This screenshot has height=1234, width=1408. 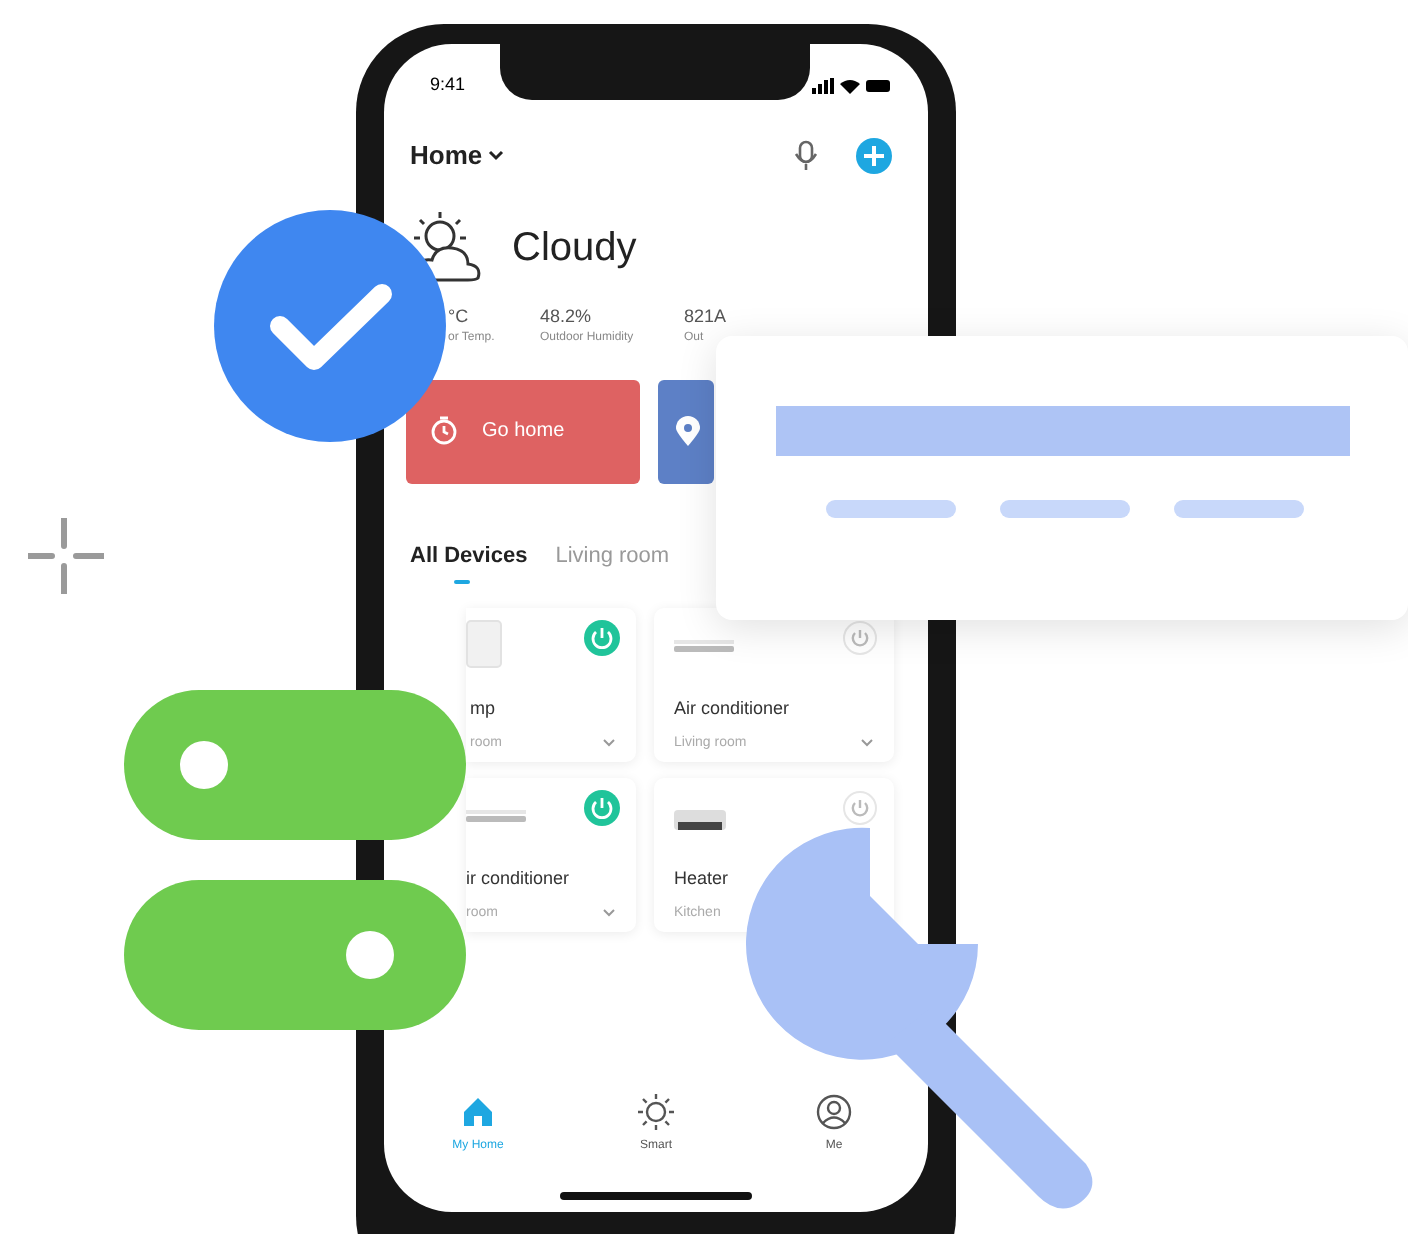 I want to click on signal-icon, so click(x=823, y=86).